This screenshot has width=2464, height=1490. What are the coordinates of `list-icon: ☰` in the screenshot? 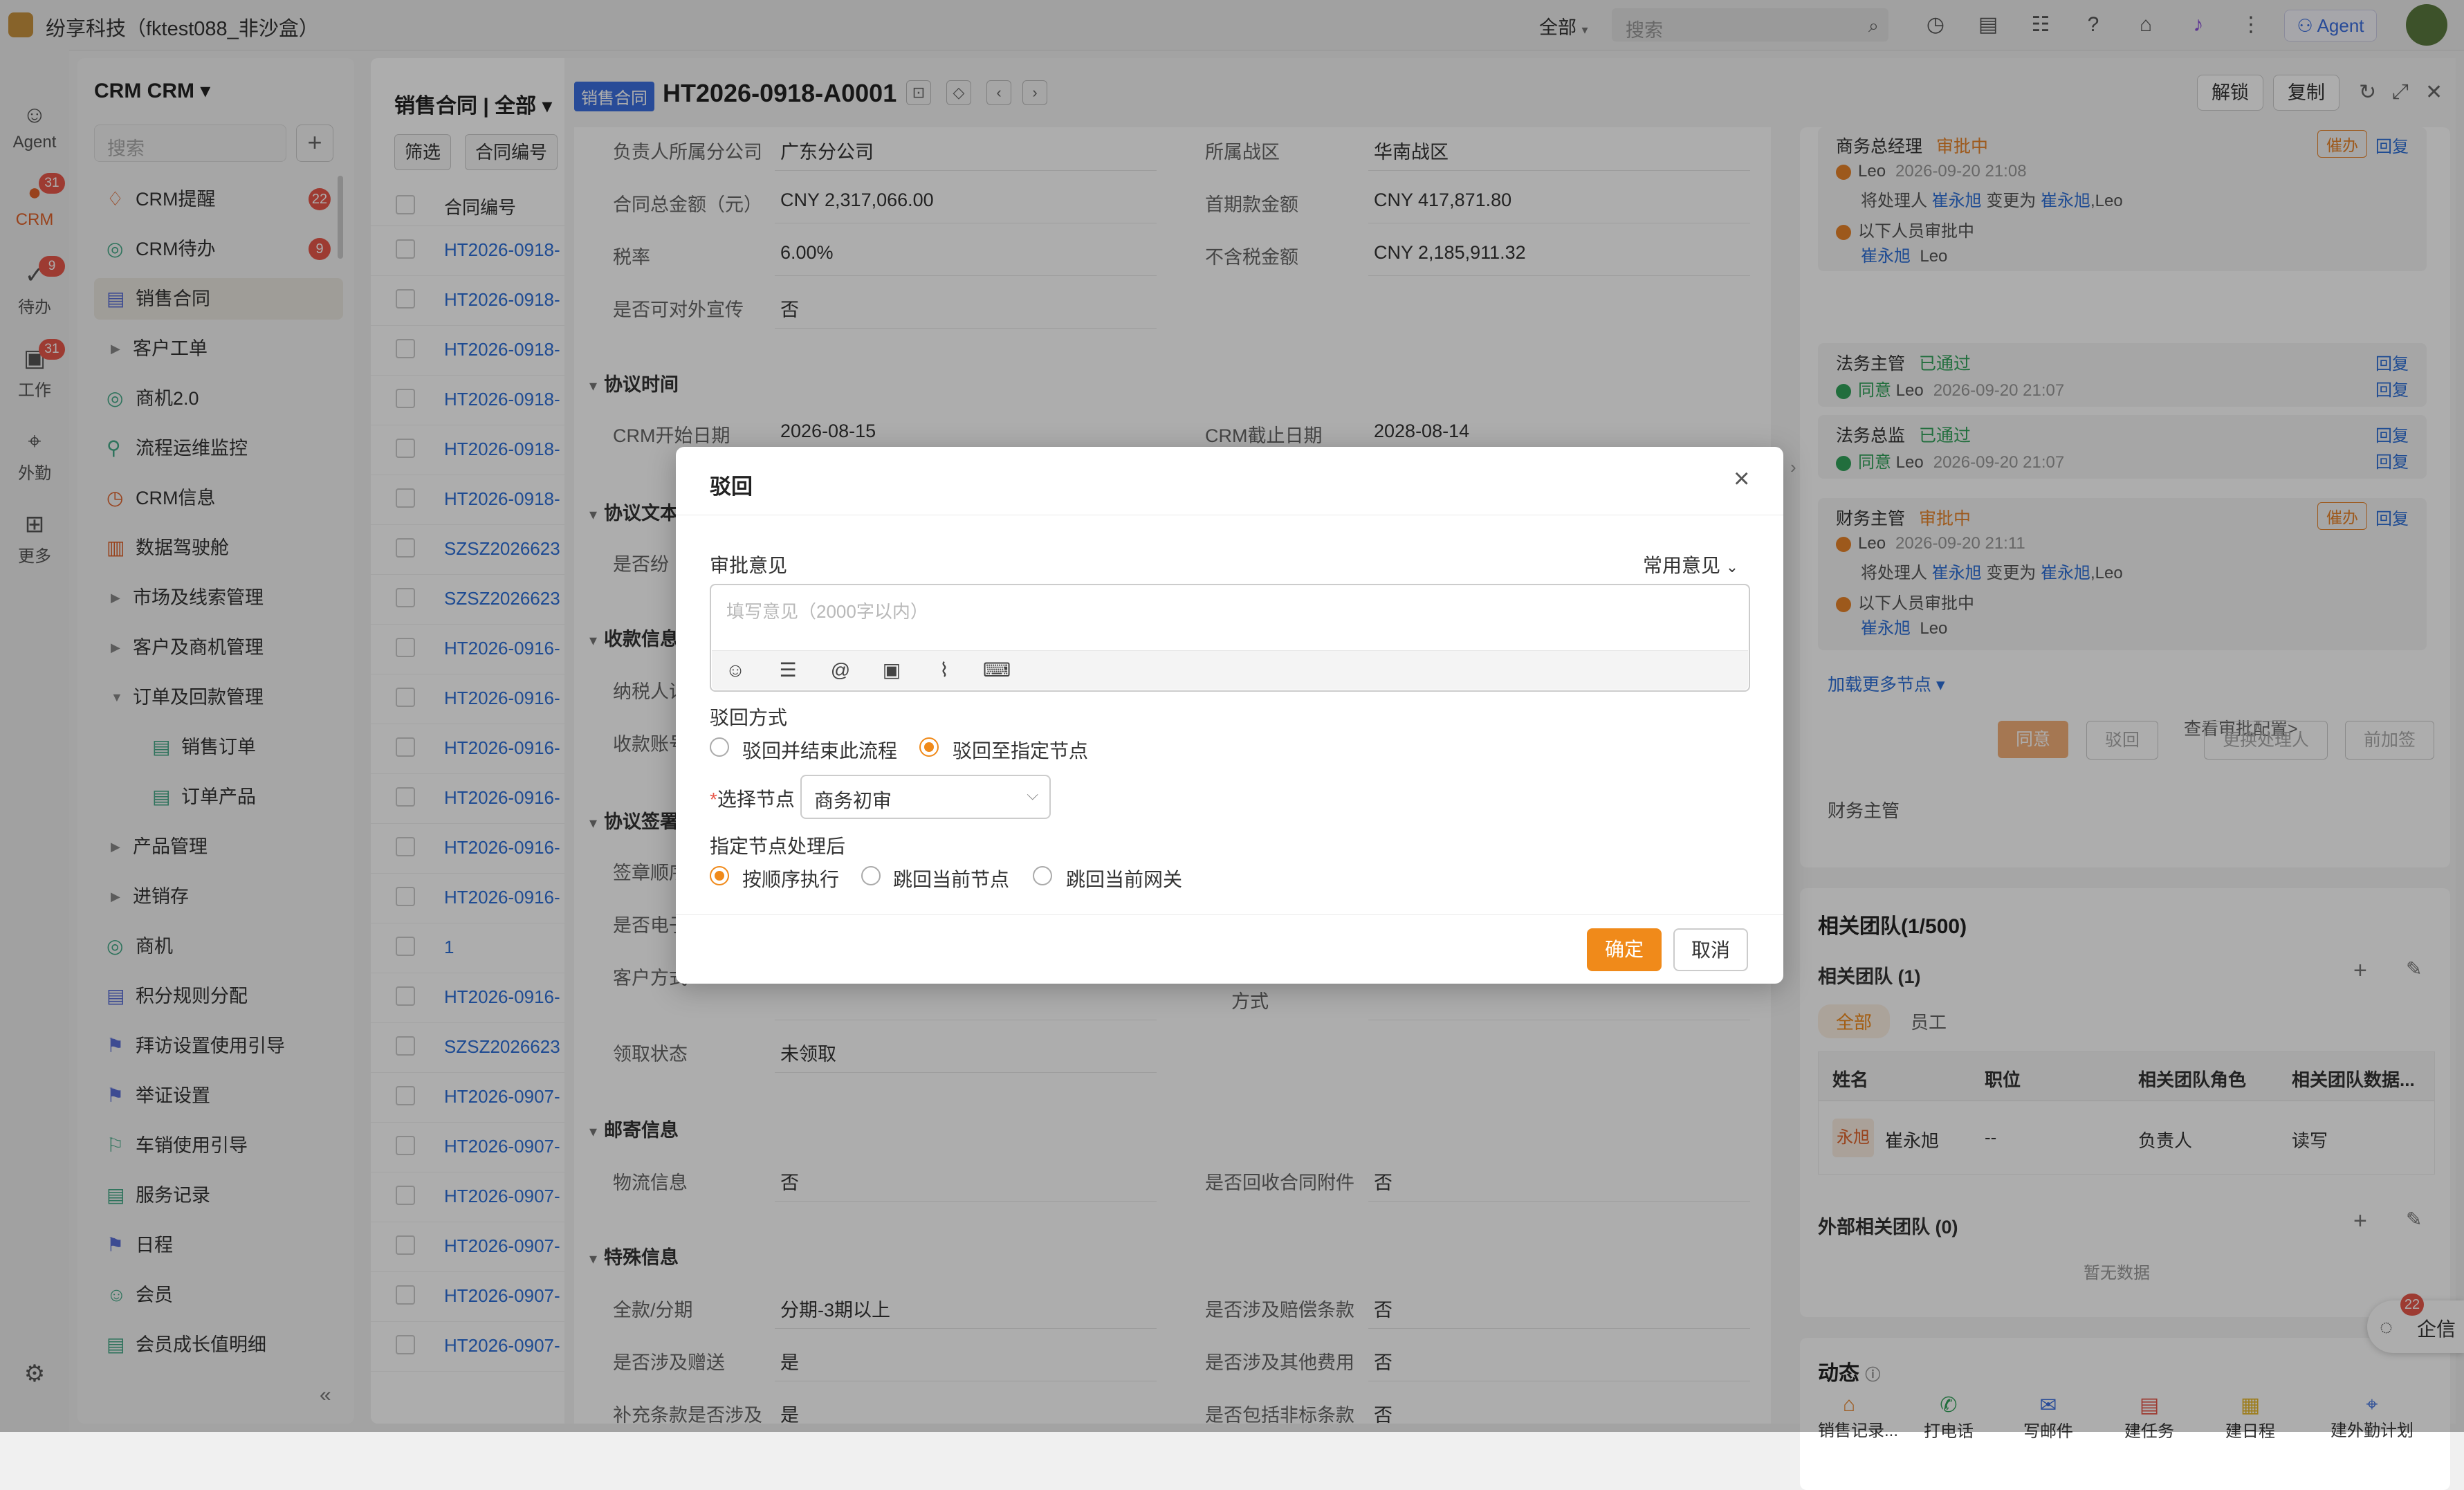 It's located at (787, 670).